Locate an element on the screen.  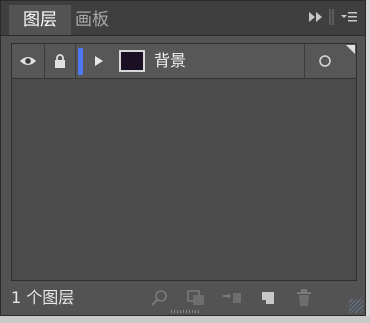
eye-icon is located at coordinates (28, 61).